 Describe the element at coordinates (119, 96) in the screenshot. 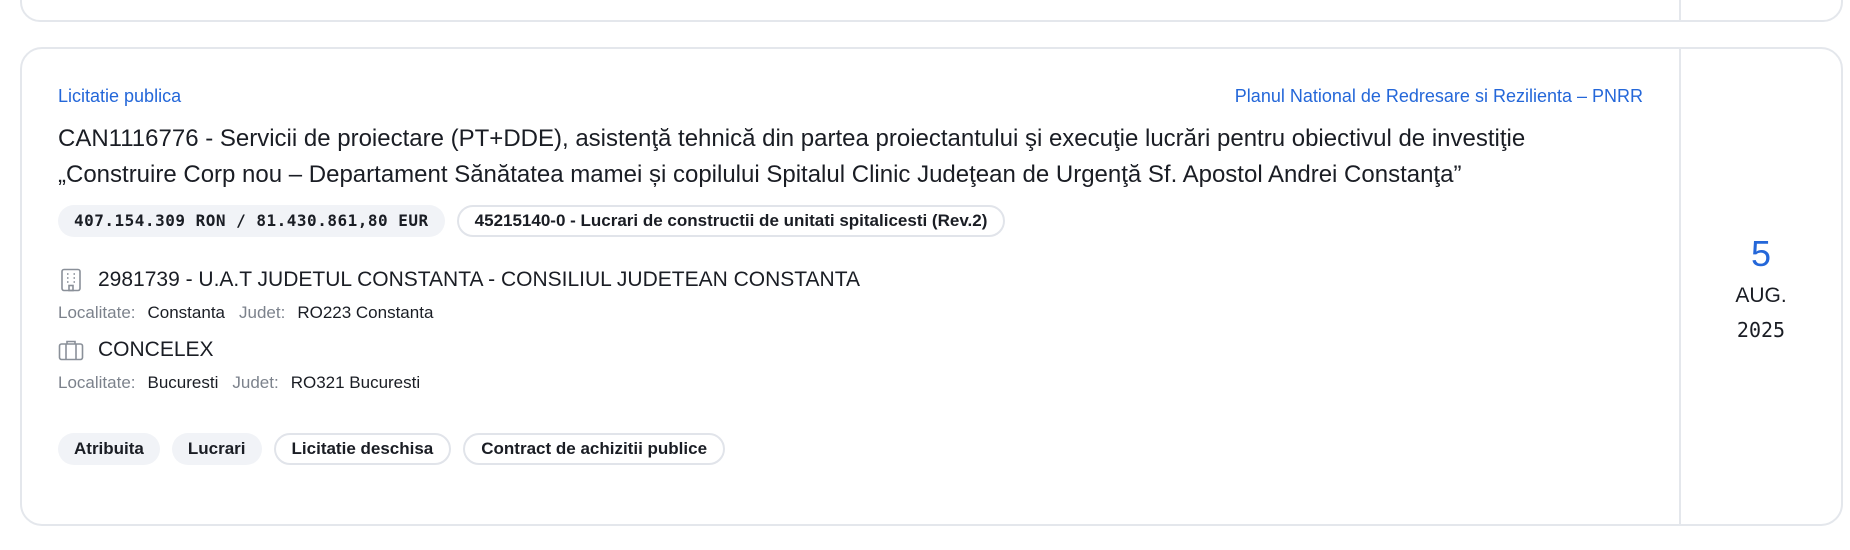

I see `procedure-type-link: Licitatie publica` at that location.